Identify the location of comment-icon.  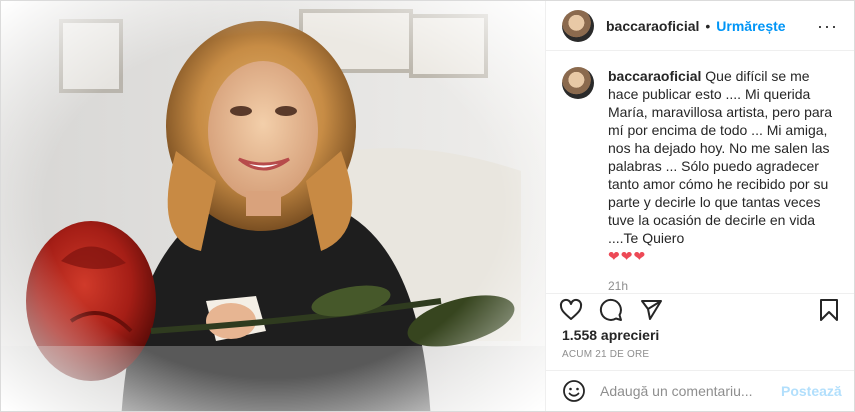
(611, 310).